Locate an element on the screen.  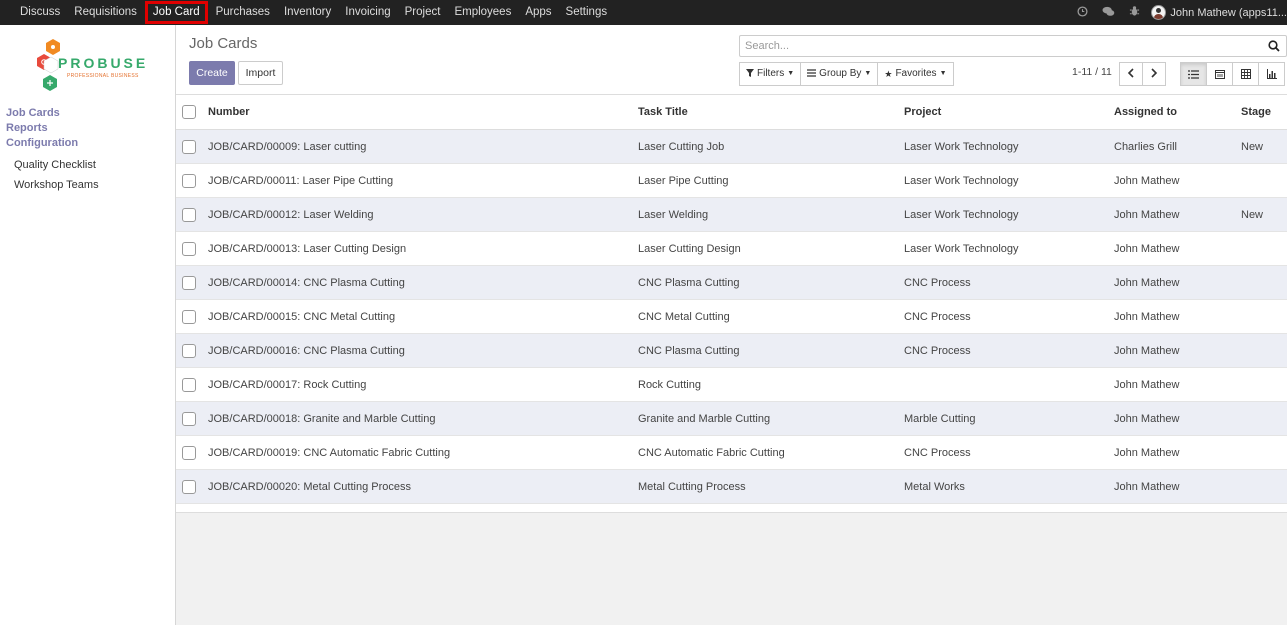
column-header-assigned-to: Assigned to is located at coordinates (1177, 112).